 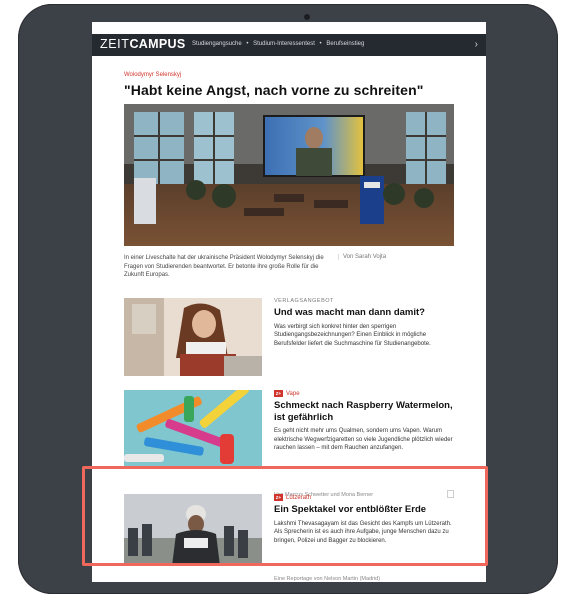 I want to click on zplus-badge: Z+, so click(x=278, y=393).